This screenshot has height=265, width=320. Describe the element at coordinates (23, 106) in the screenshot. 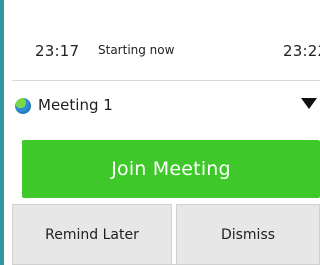

I see `globe-icon` at that location.